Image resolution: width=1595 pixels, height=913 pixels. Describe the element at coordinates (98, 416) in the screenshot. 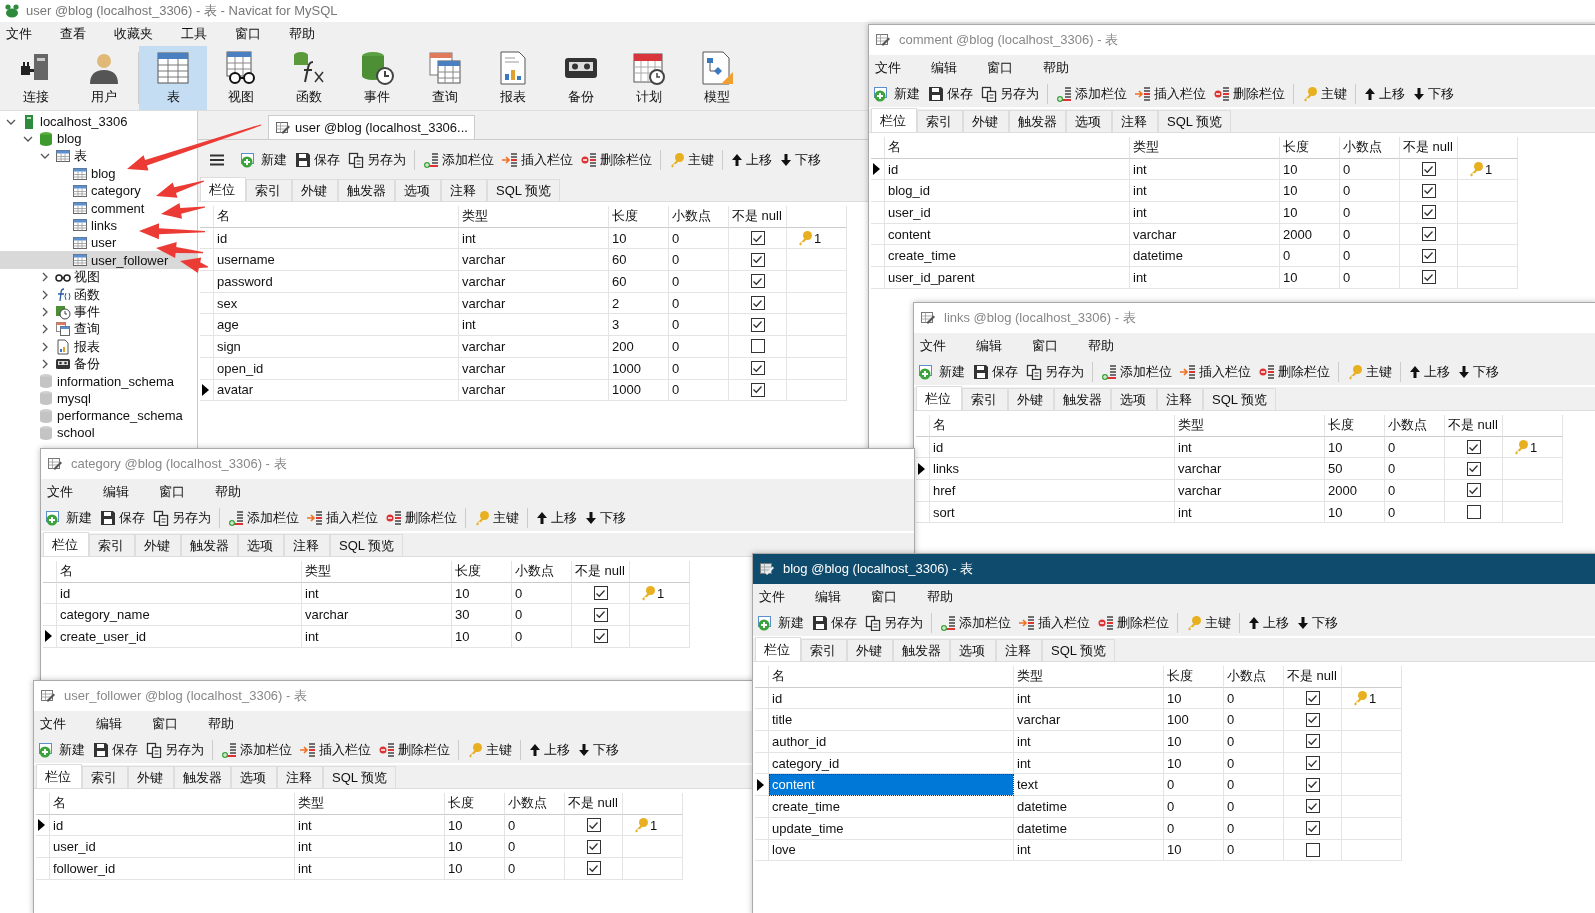

I see `tree-item: performance_schema` at that location.